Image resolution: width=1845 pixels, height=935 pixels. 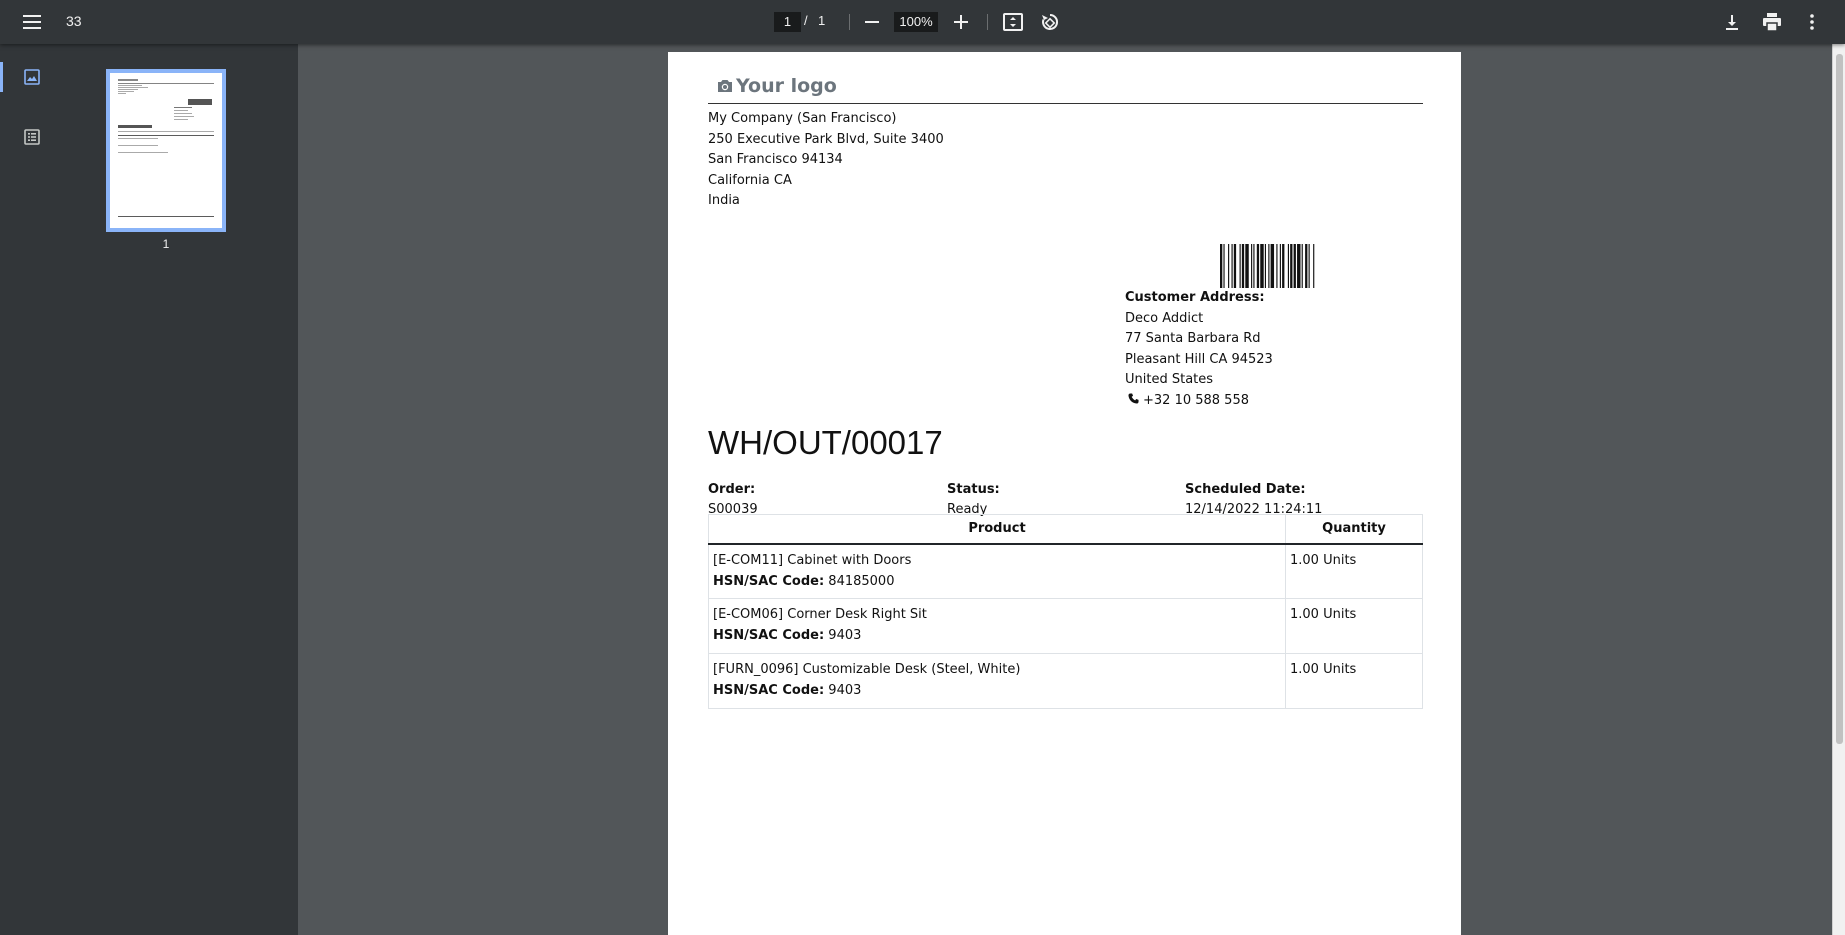 What do you see at coordinates (750, 180) in the screenshot?
I see `company-state: California CA` at bounding box center [750, 180].